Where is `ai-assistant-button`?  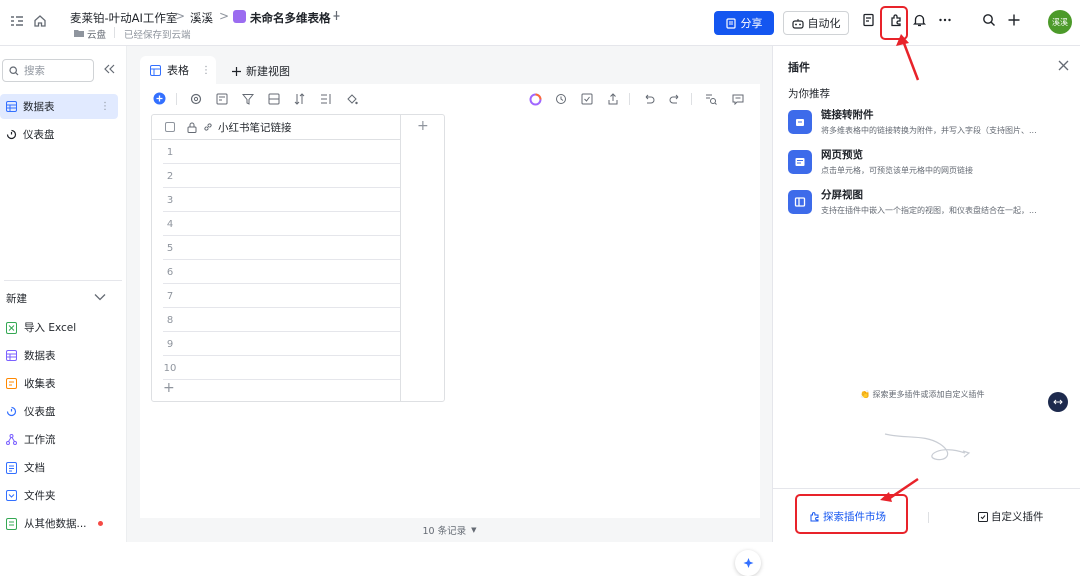
ai-assistant-button is located at coordinates (748, 563).